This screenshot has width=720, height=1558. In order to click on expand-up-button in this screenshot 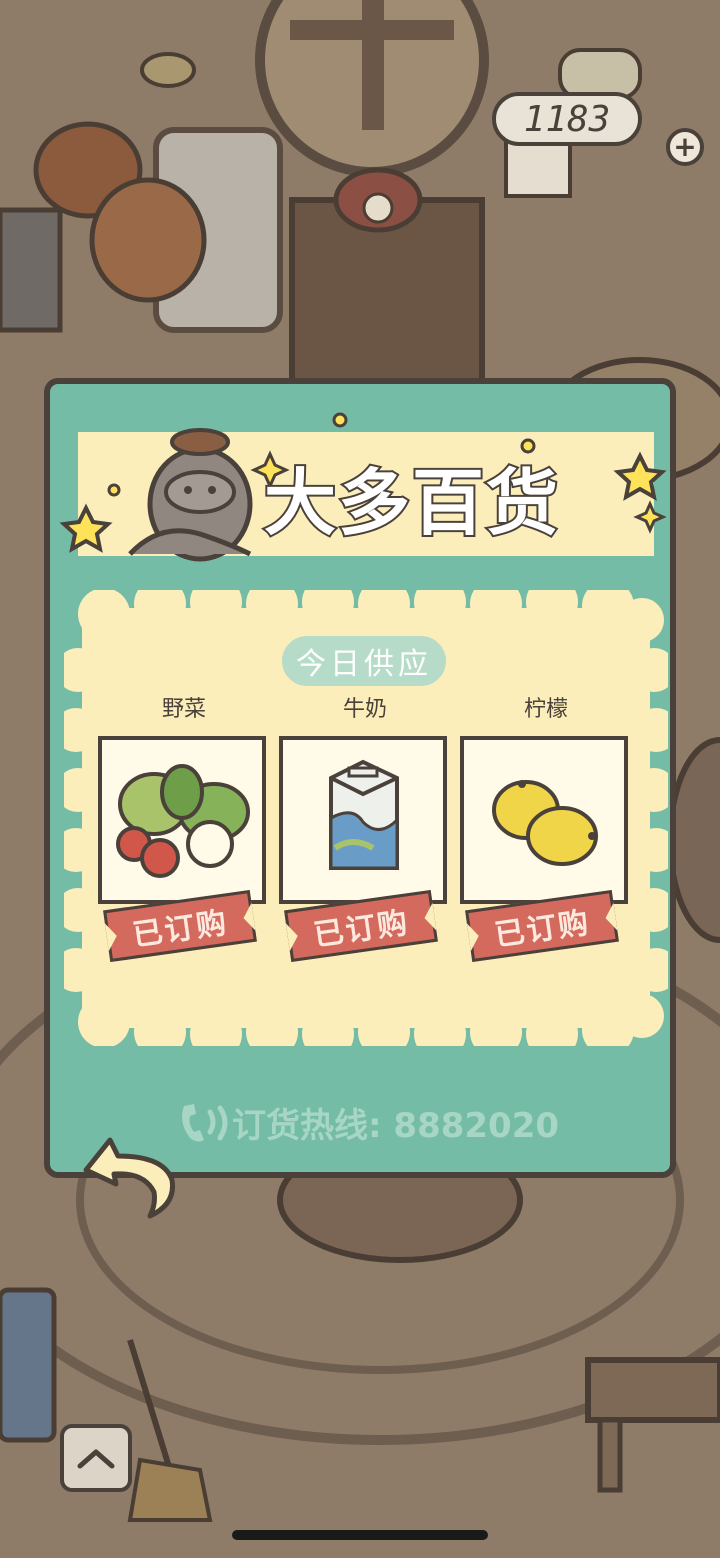, I will do `click(96, 1458)`.